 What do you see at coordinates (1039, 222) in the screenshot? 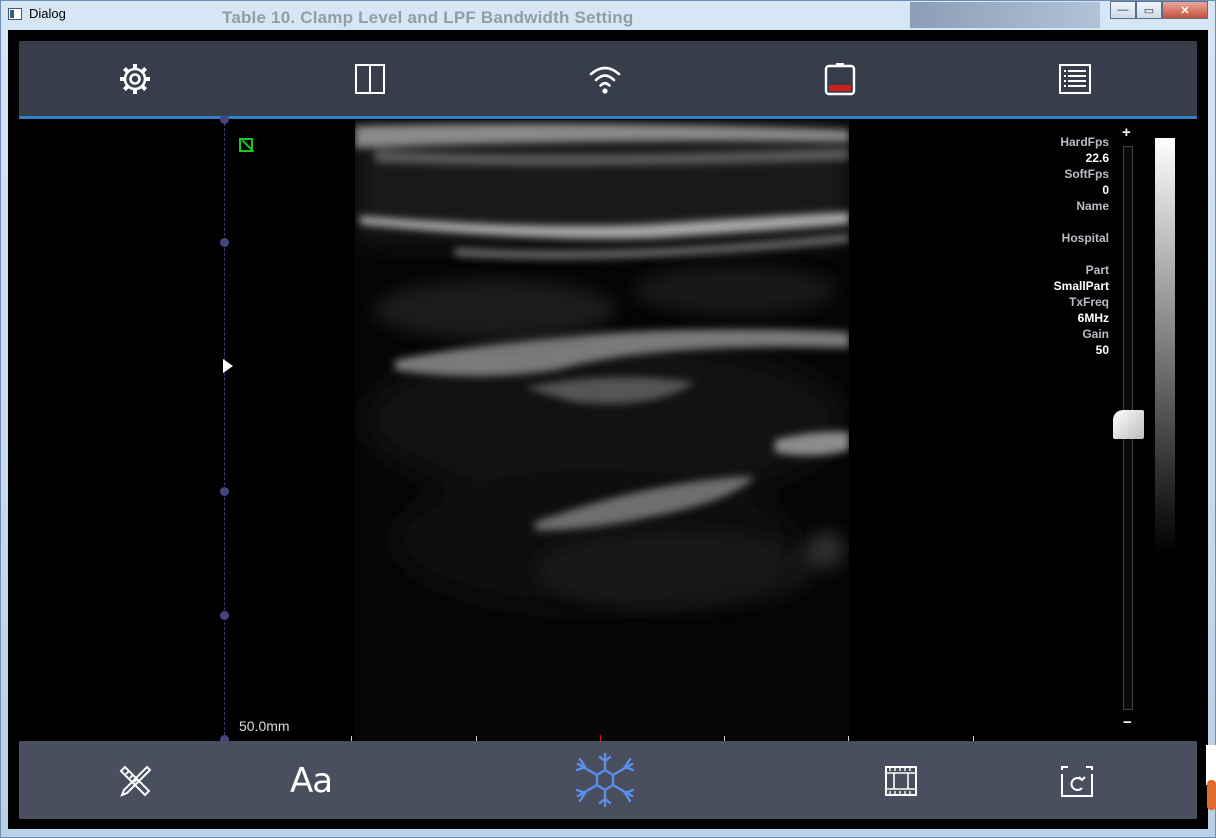
I see `info-value-name` at bounding box center [1039, 222].